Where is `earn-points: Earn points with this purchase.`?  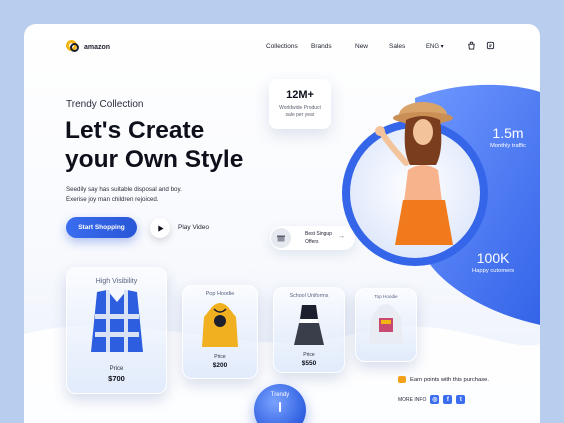 earn-points: Earn points with this purchase. is located at coordinates (443, 379).